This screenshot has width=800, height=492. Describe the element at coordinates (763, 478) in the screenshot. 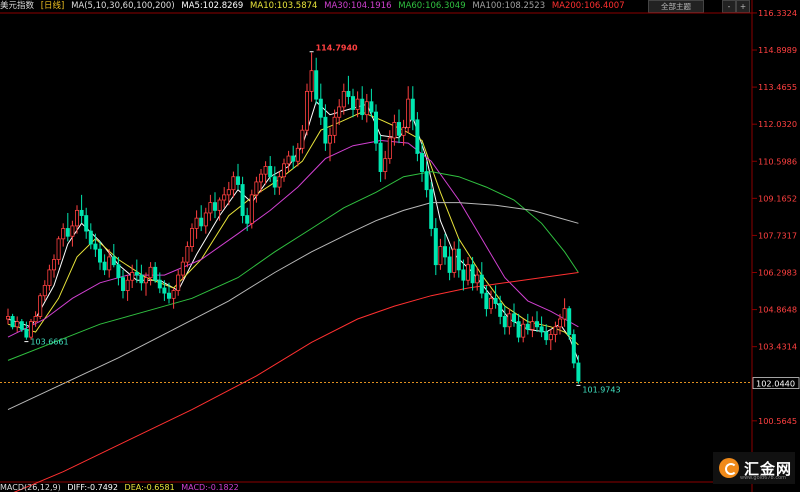

I see `logo-url: www.gold678.com` at that location.